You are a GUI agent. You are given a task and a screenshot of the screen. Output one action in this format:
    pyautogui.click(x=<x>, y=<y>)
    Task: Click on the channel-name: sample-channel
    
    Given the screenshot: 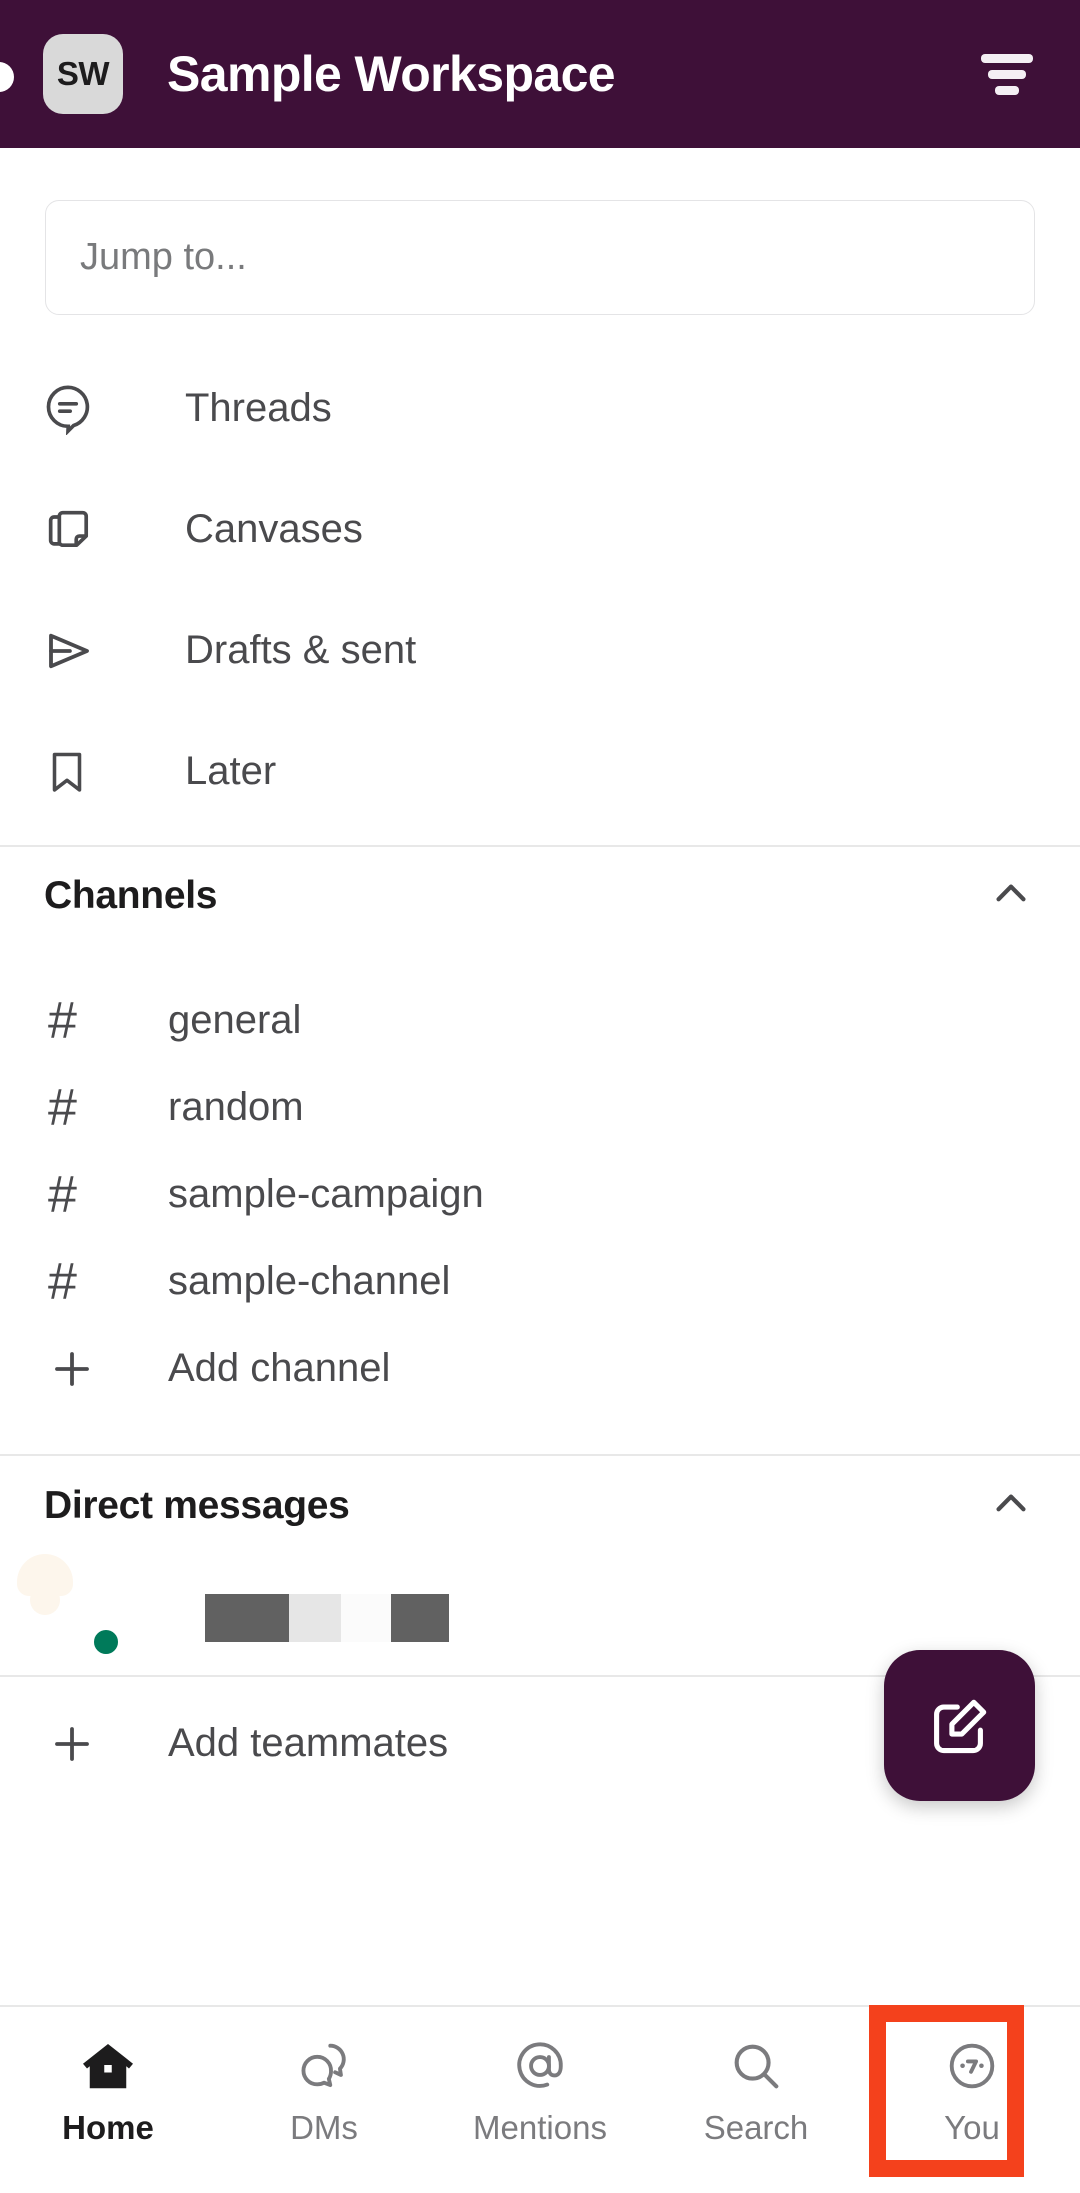 What is the action you would take?
    pyautogui.click(x=309, y=1281)
    